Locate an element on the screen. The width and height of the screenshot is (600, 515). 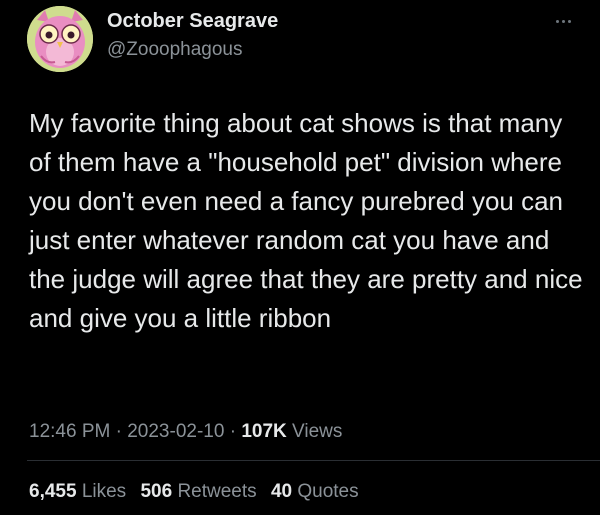
likes-count: 6,455 is located at coordinates (53, 491).